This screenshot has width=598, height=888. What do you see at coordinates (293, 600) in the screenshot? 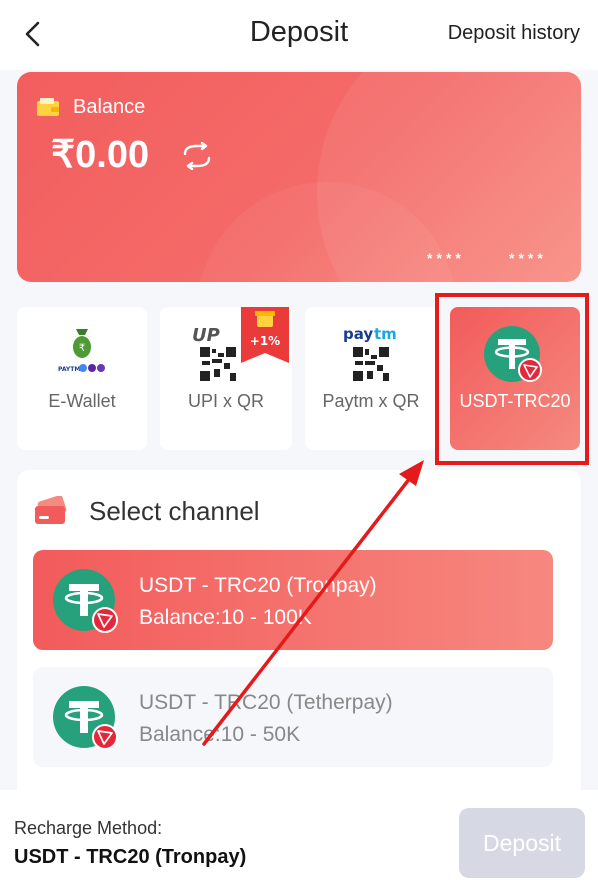
I see `channel-tronpay: USDT - TRC20 (Tronpay) Balance:10 - 100K` at bounding box center [293, 600].